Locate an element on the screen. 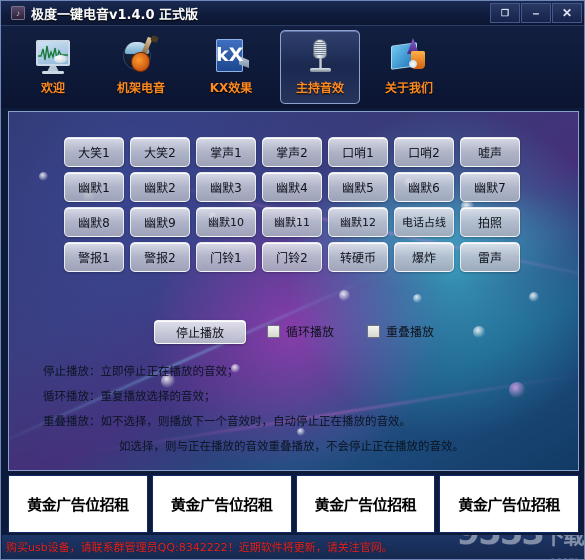  overlap-playback-checkbox: 重叠播放 is located at coordinates (400, 331).